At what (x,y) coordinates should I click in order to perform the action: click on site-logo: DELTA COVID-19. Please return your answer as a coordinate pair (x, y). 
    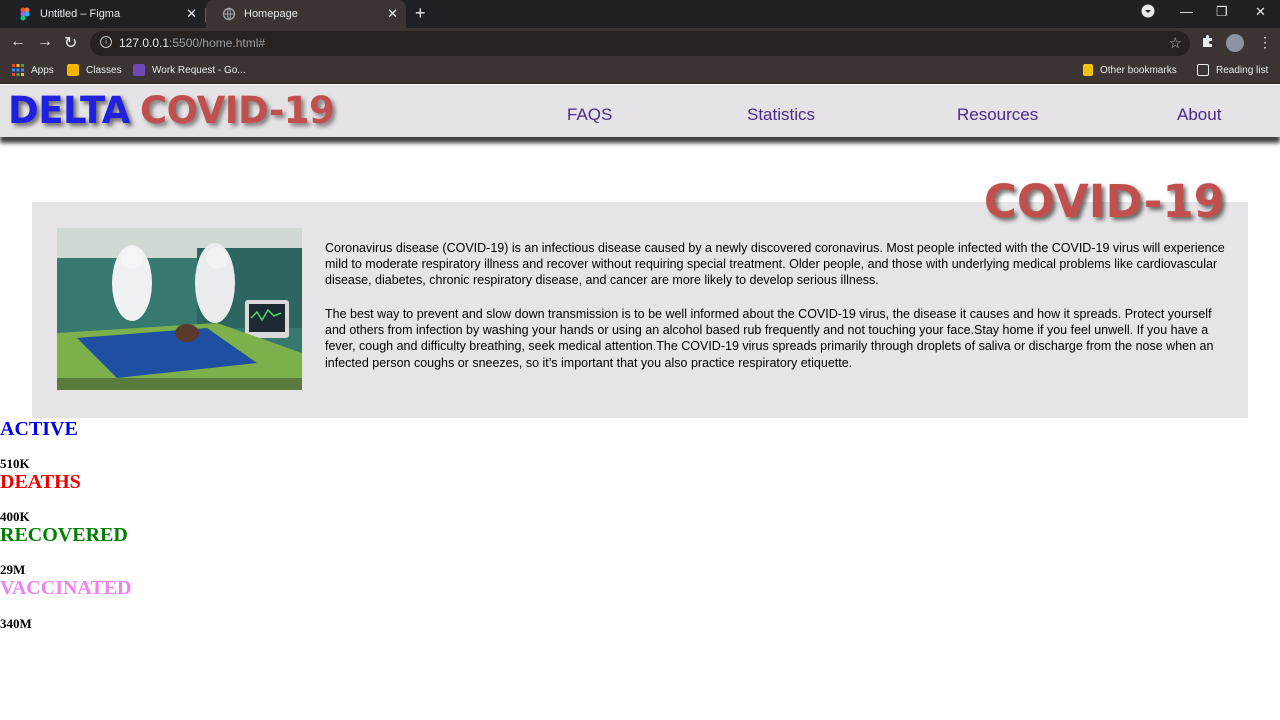
    Looking at the image, I should click on (171, 110).